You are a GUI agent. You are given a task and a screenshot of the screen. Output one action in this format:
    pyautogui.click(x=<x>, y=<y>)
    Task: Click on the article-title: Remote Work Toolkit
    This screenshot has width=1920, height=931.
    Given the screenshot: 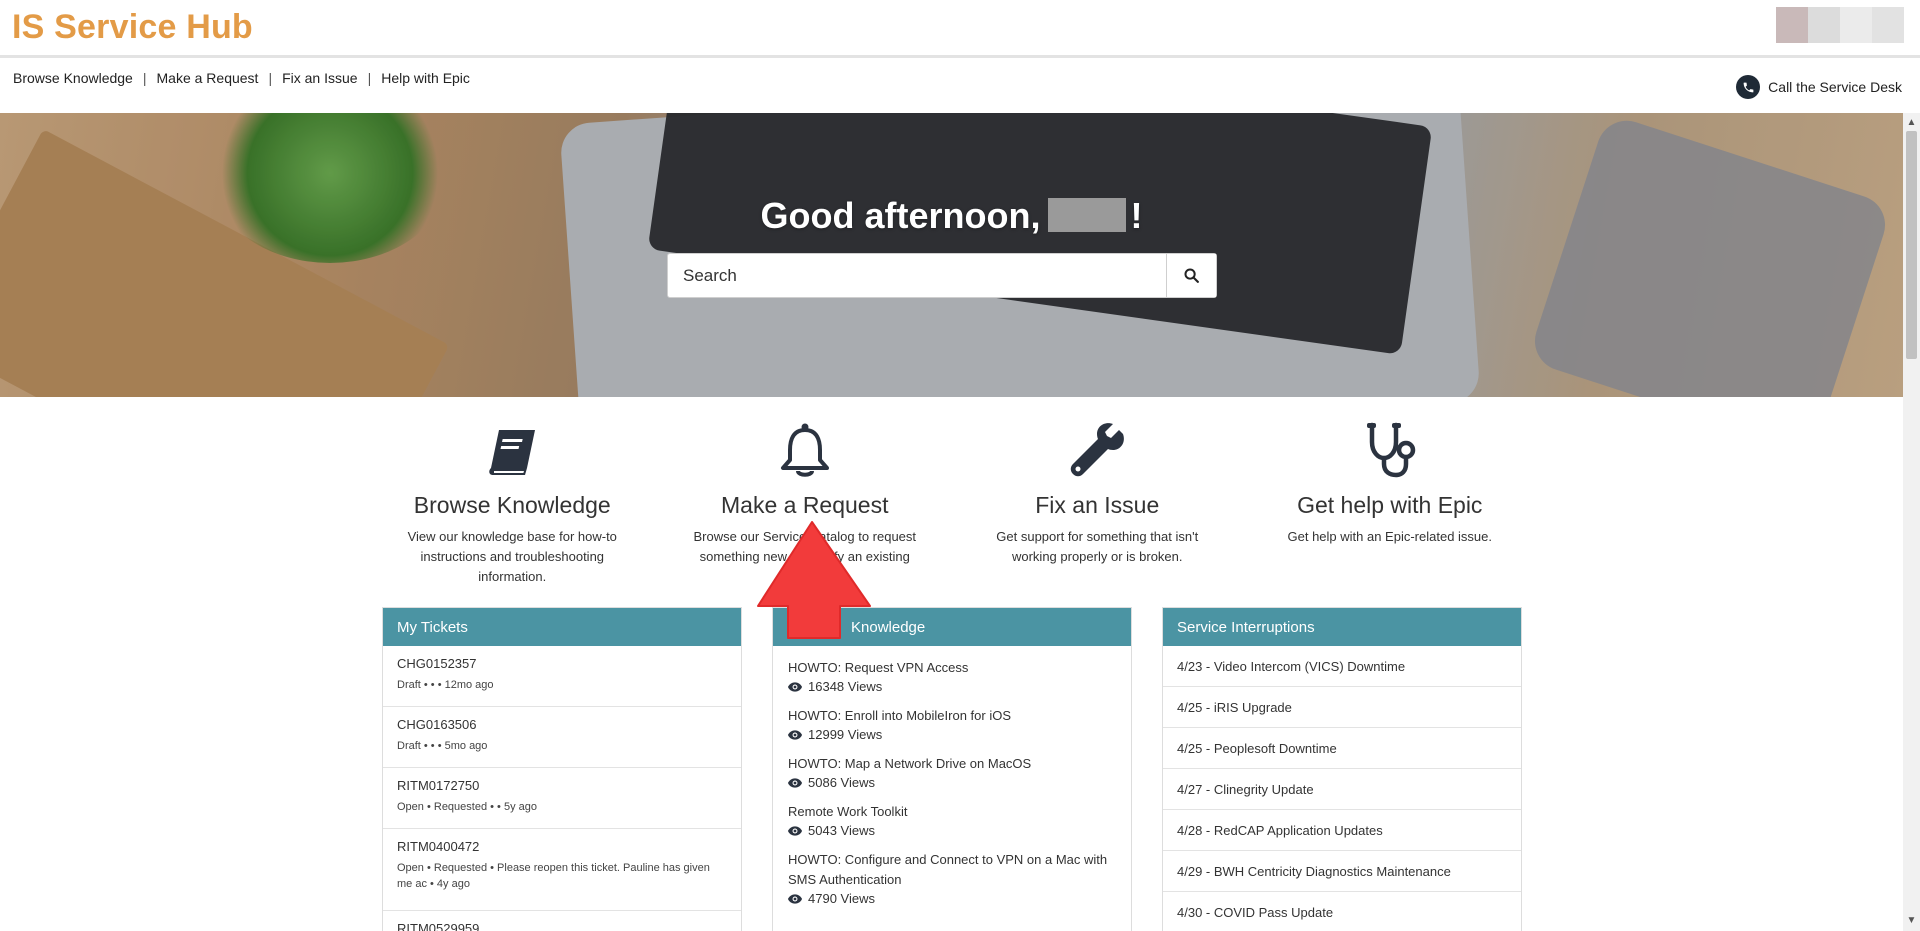 What is the action you would take?
    pyautogui.click(x=848, y=811)
    